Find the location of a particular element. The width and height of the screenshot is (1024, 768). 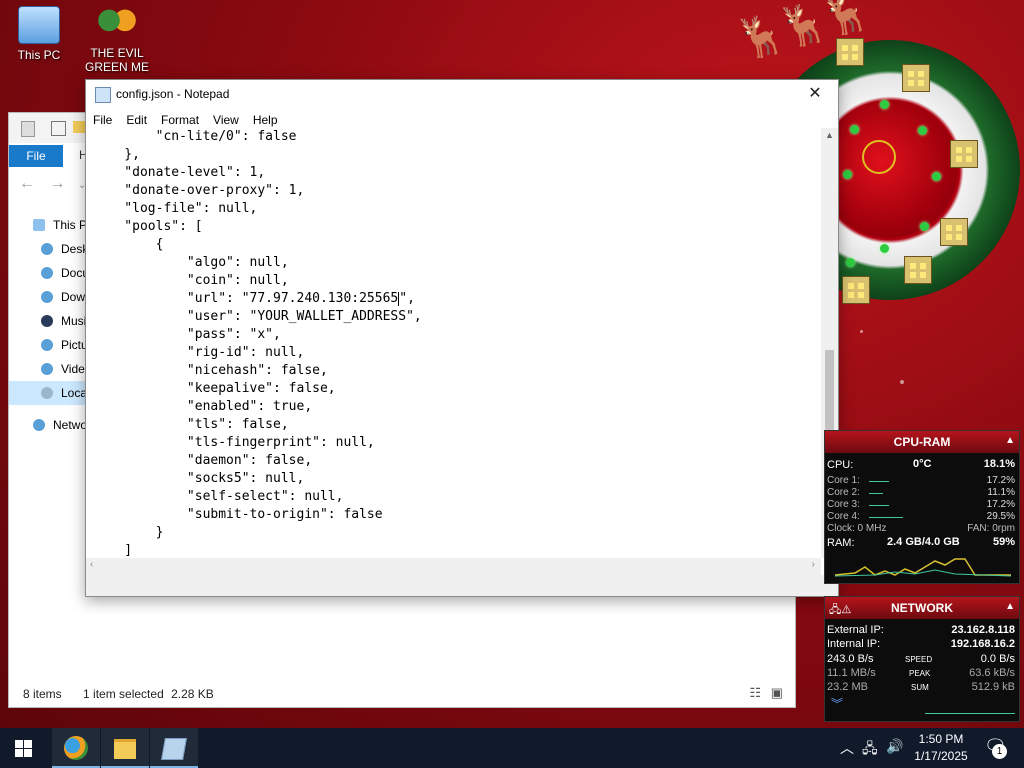

system-clock: 1:50 PM 1/17/2025 is located at coordinates (941, 748).